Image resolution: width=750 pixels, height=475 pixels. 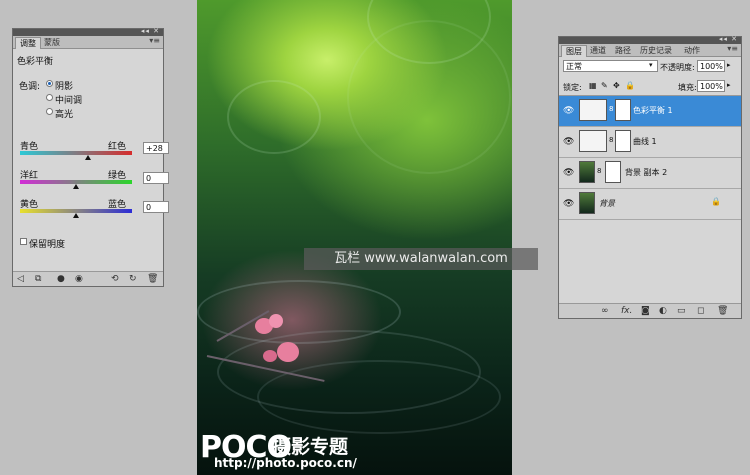 I want to click on layer-color-balance: 👁 8 色彩平衡 1, so click(x=650, y=111).